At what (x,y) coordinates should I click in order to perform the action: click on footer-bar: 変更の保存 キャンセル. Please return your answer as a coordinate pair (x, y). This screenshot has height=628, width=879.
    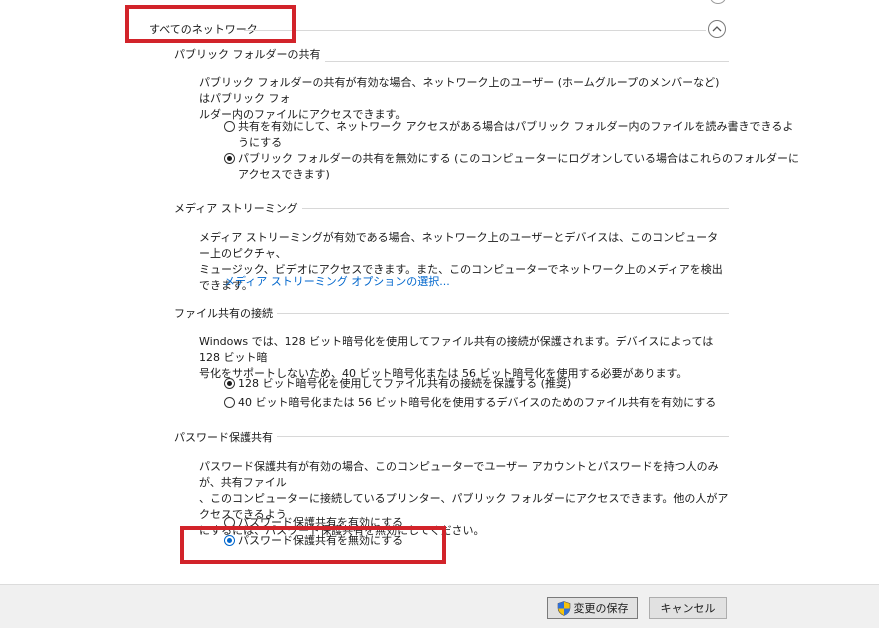
    Looking at the image, I should click on (439, 606).